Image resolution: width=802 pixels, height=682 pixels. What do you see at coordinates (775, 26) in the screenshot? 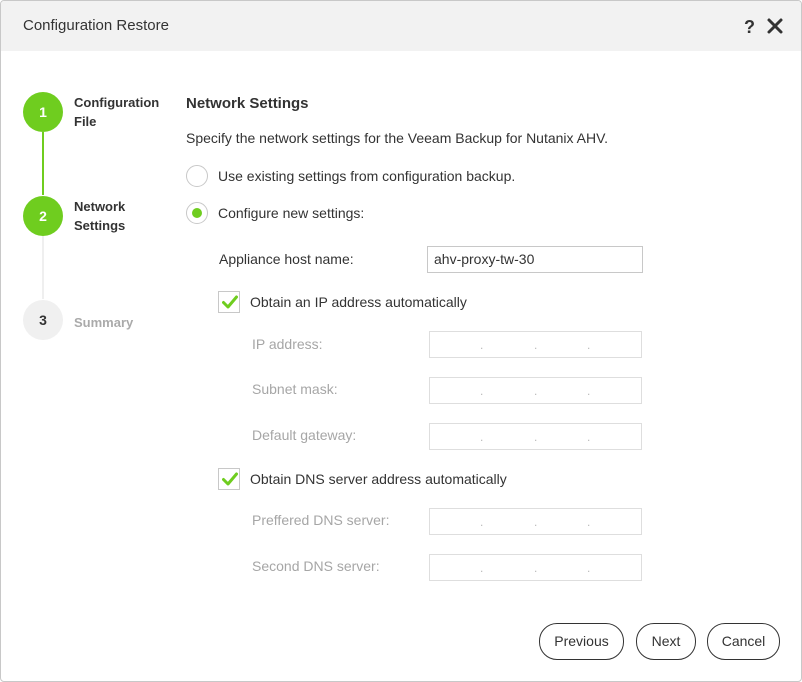
I see `close-icon` at bounding box center [775, 26].